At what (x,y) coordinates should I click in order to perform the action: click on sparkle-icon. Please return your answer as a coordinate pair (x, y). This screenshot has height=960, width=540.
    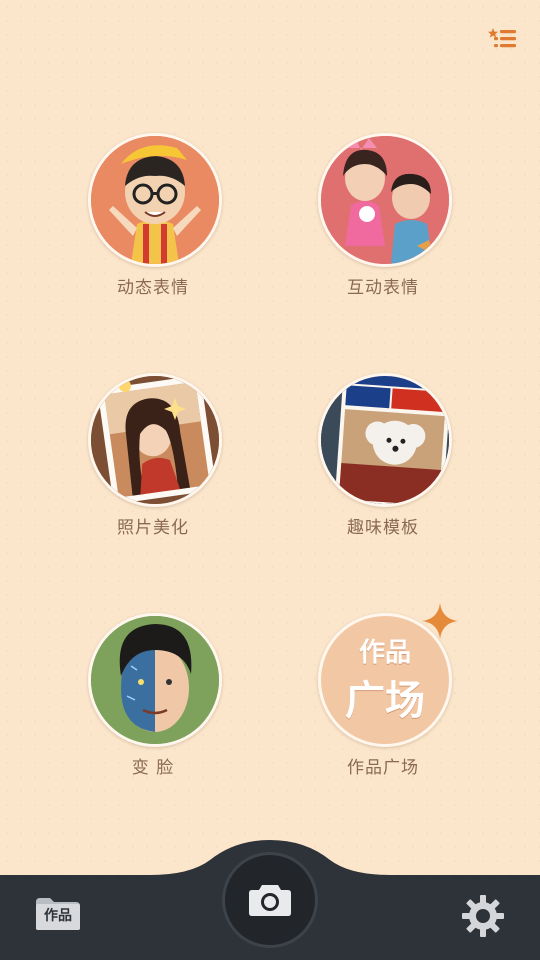
    Looking at the image, I should click on (440, 621).